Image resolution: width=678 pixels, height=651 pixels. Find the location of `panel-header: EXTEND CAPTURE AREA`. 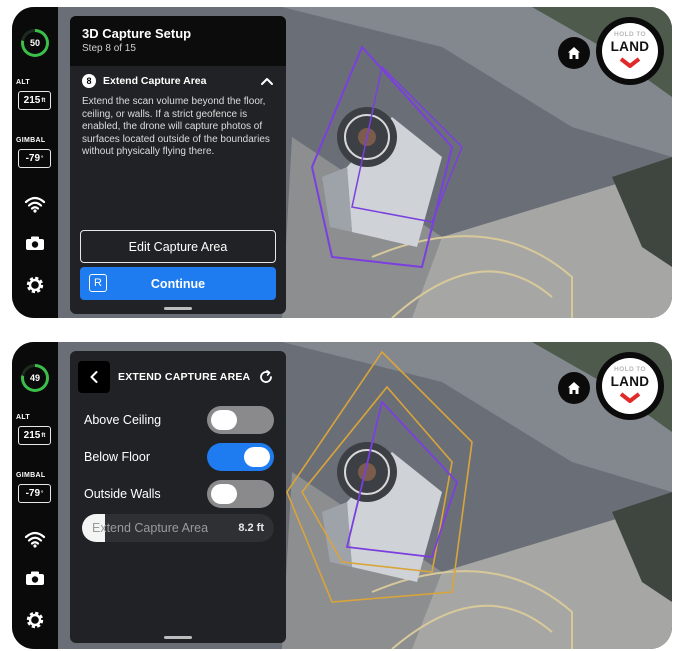

panel-header: EXTEND CAPTURE AREA is located at coordinates (178, 374).